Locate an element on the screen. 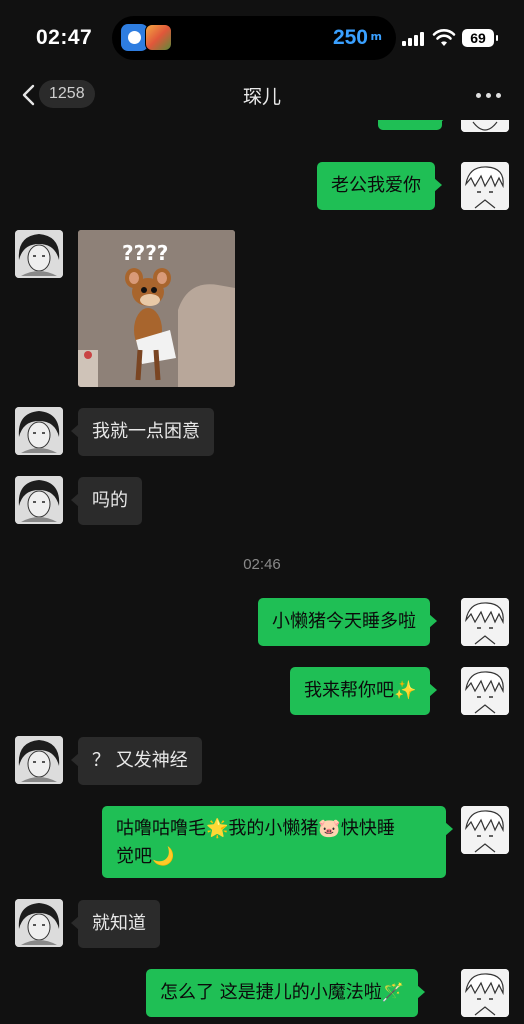  live-activity-app-icons is located at coordinates (146, 38).